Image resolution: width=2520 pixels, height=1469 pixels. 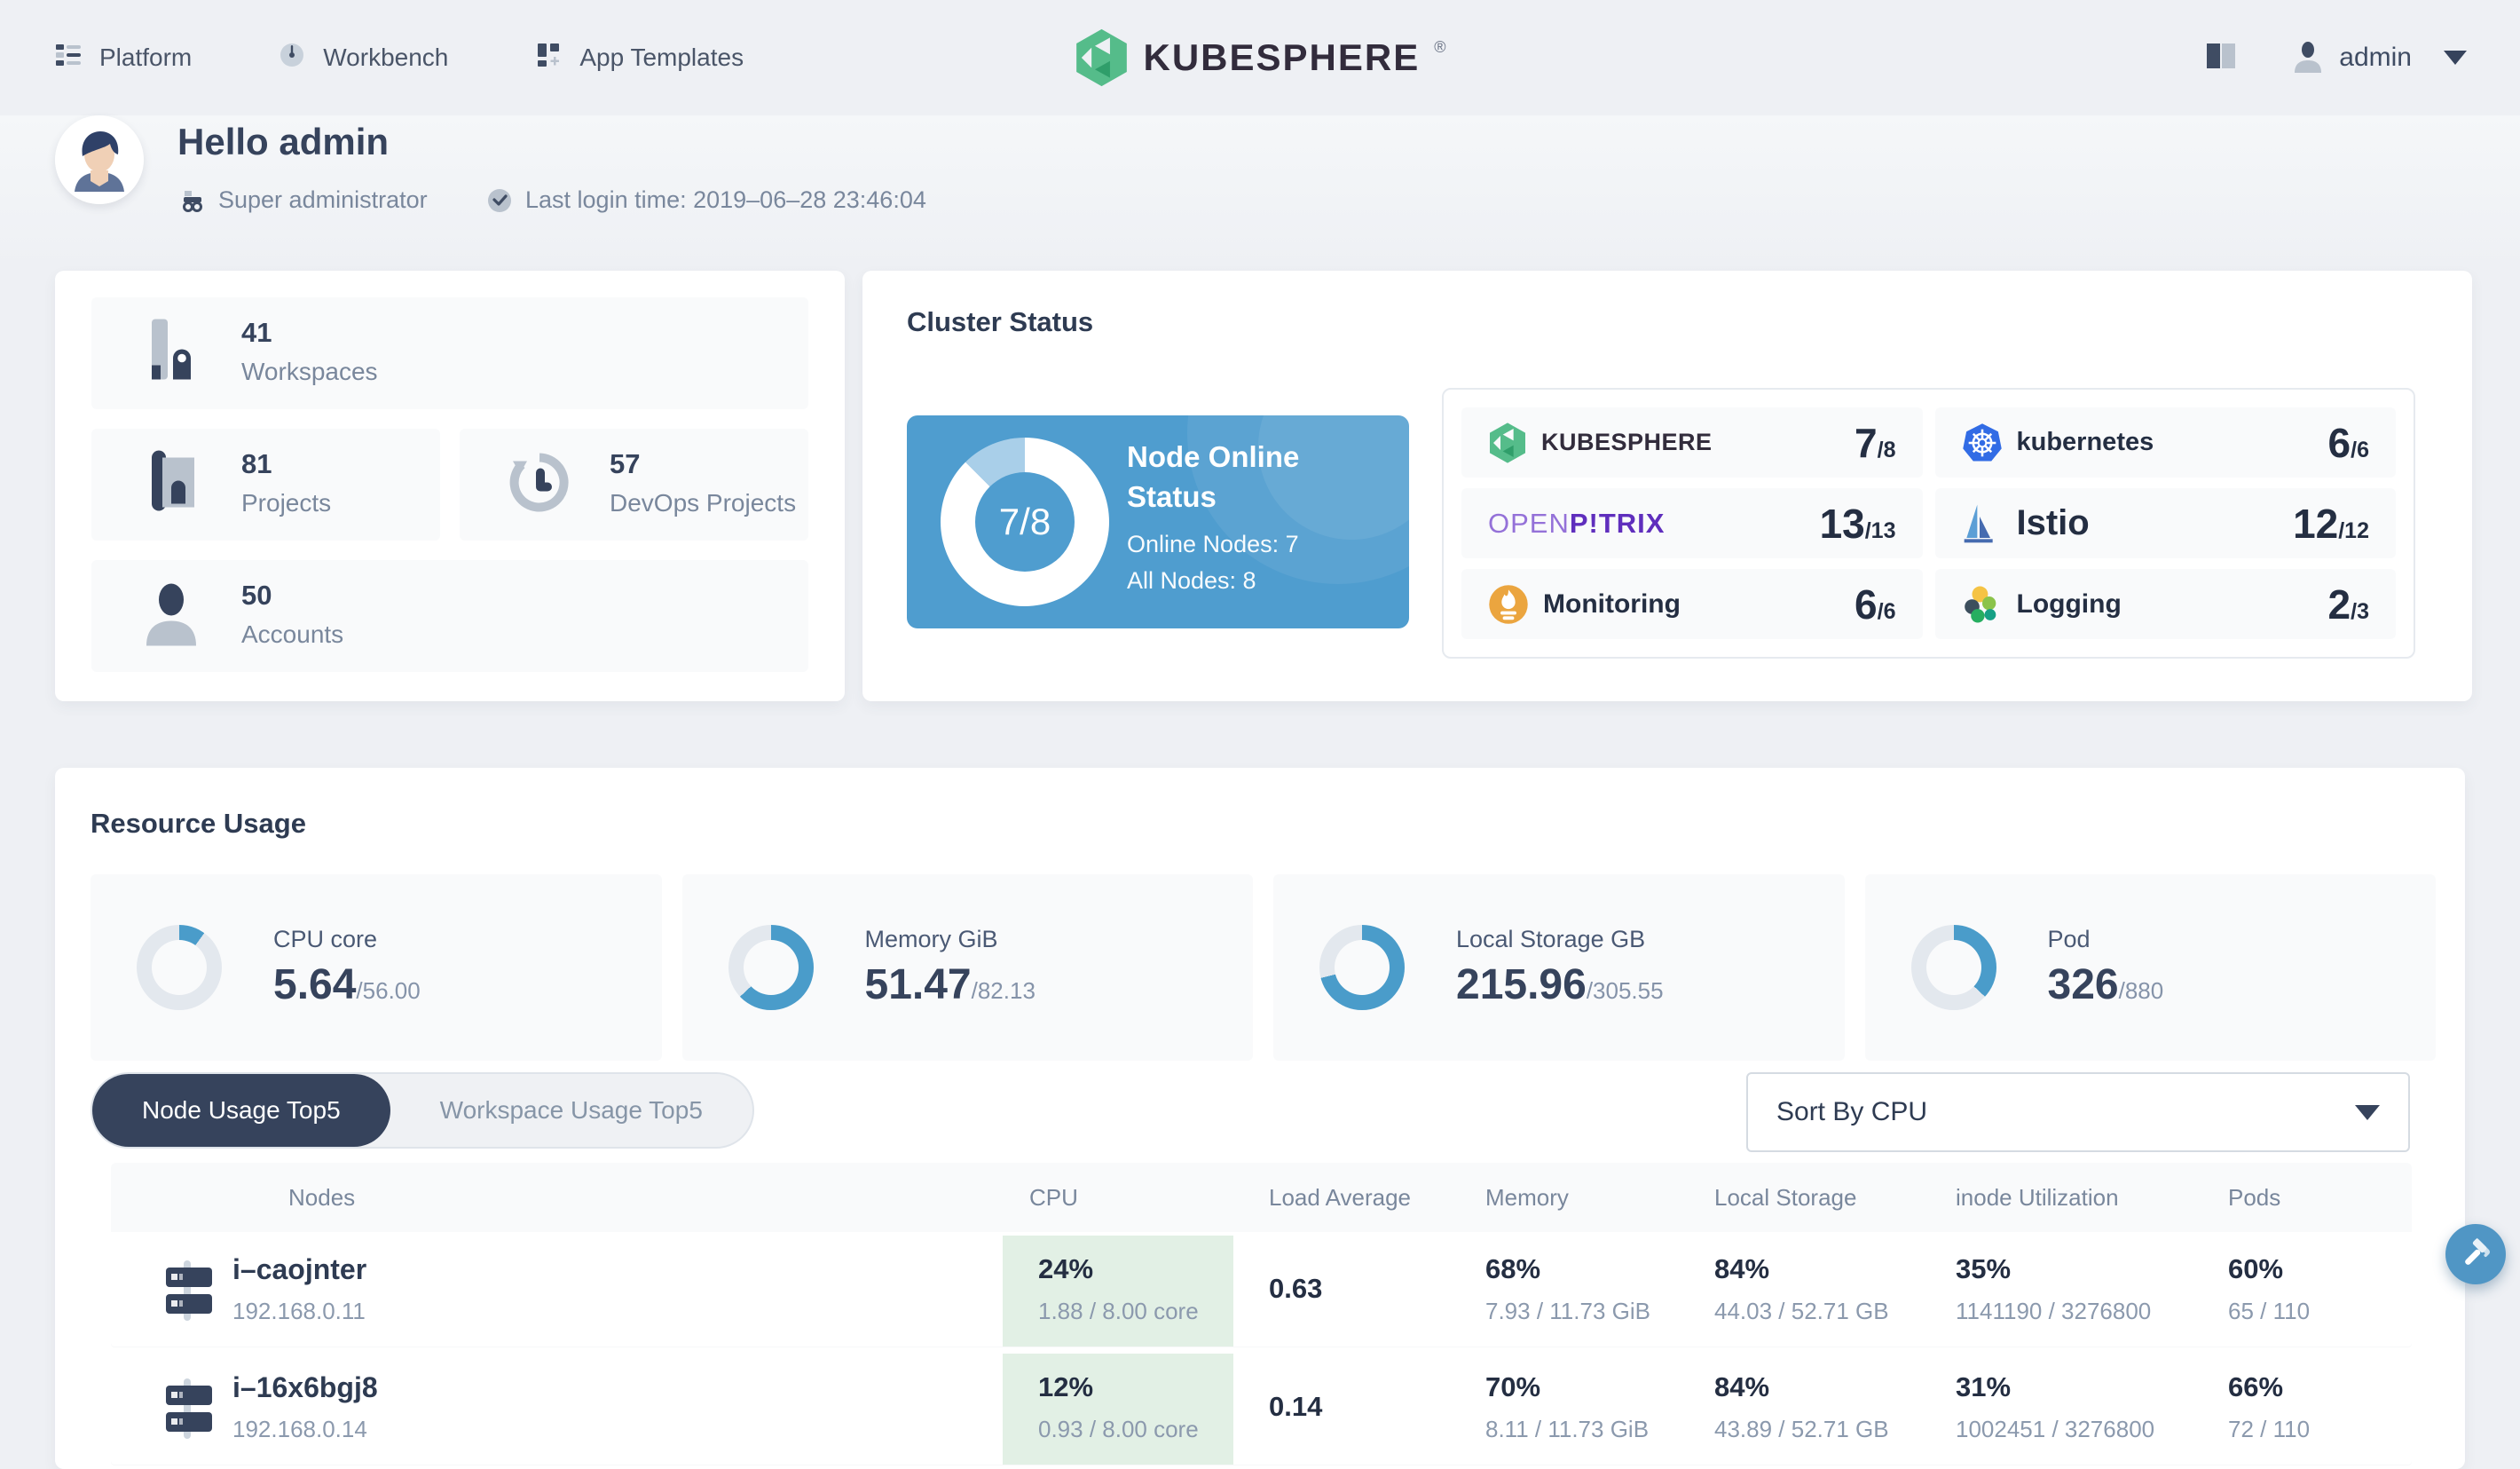 I want to click on node-icon, so click(x=189, y=1411).